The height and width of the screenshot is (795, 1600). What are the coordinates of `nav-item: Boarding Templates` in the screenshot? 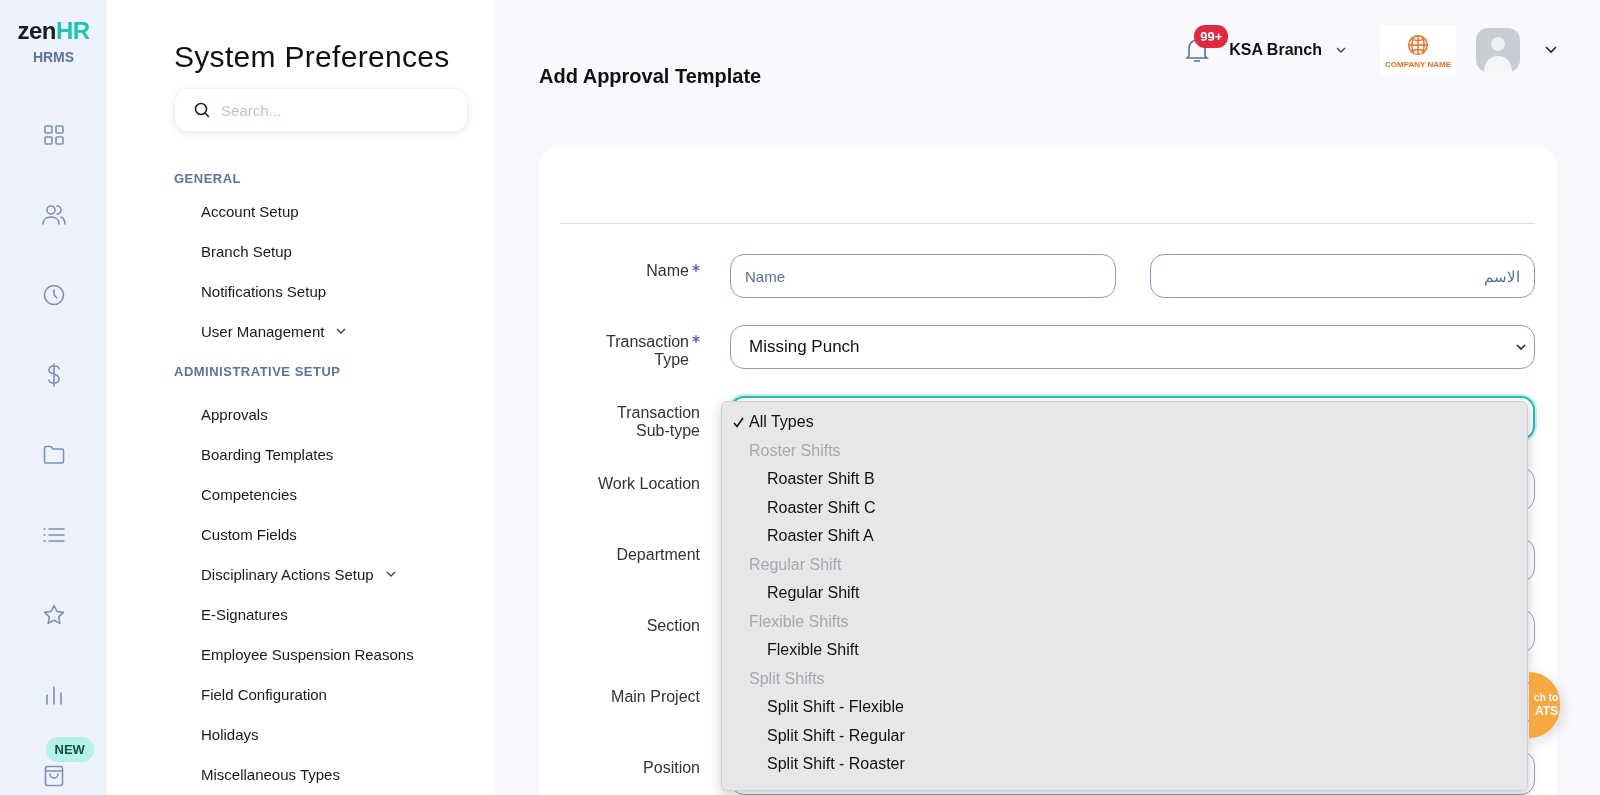 It's located at (267, 454).